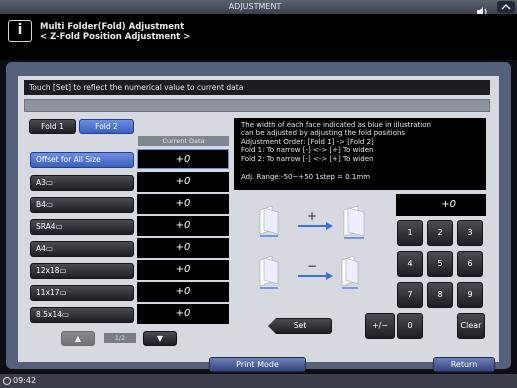 The height and width of the screenshot is (388, 517). I want to click on size-button-offset-all: Offset for All Size, so click(82, 160).